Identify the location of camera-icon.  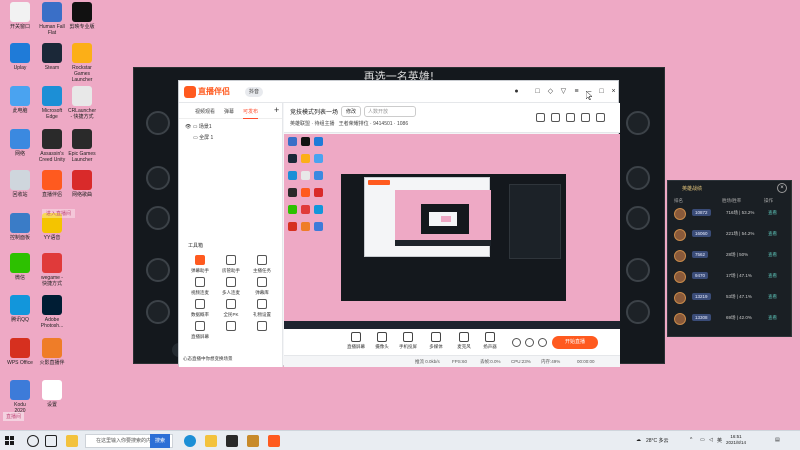
(516, 342).